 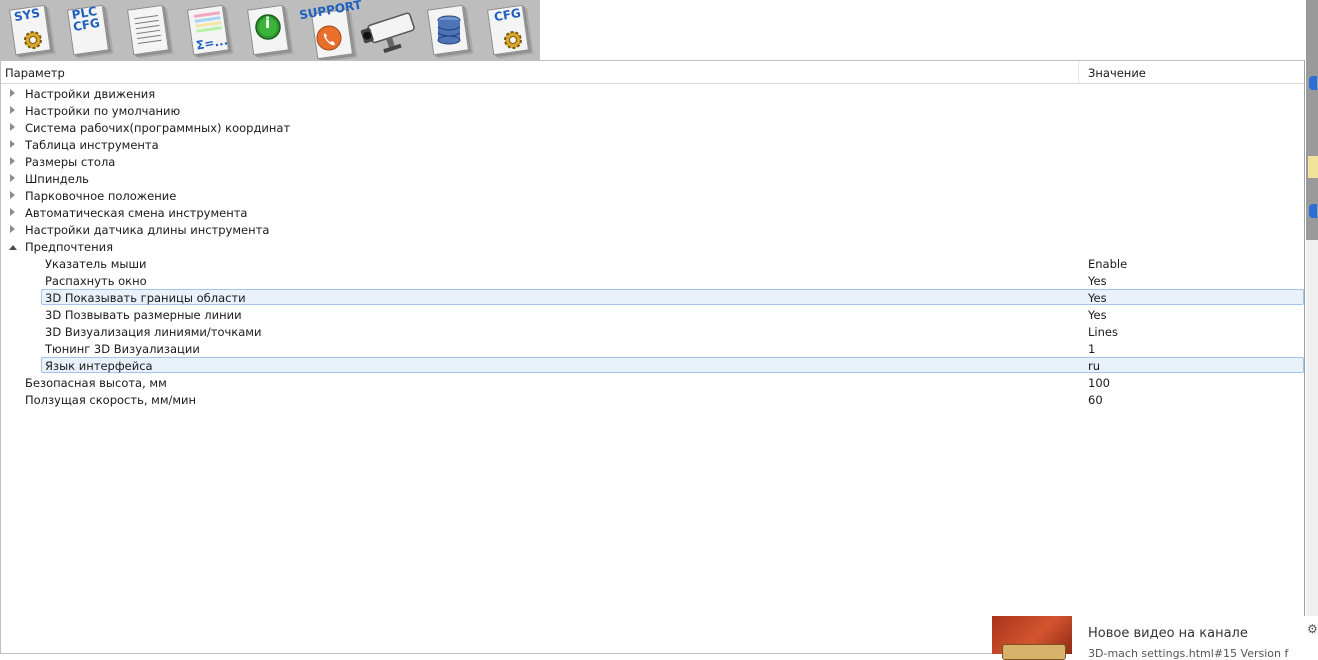 I want to click on grid-row: 3D Визуализация линиями/точками Lines, so click(x=652, y=331).